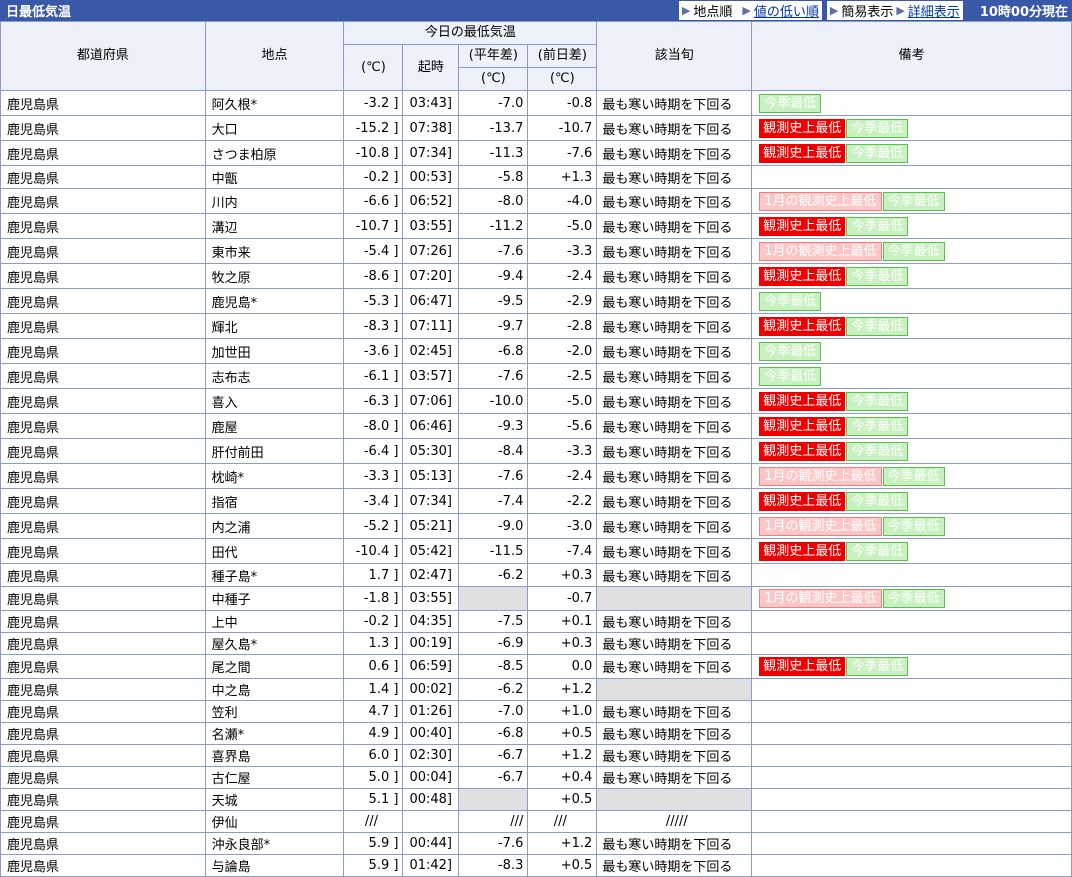  I want to click on cell-time: 02:45], so click(431, 351).